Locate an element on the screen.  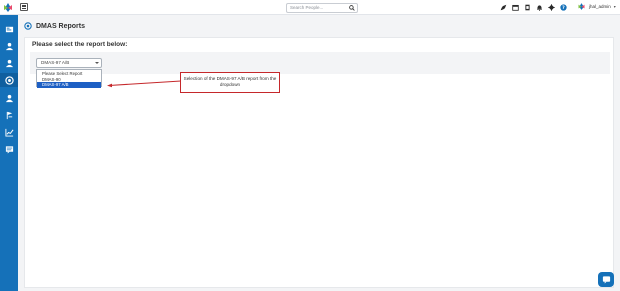
report-prompt: Please select the report below: is located at coordinates (80, 44).